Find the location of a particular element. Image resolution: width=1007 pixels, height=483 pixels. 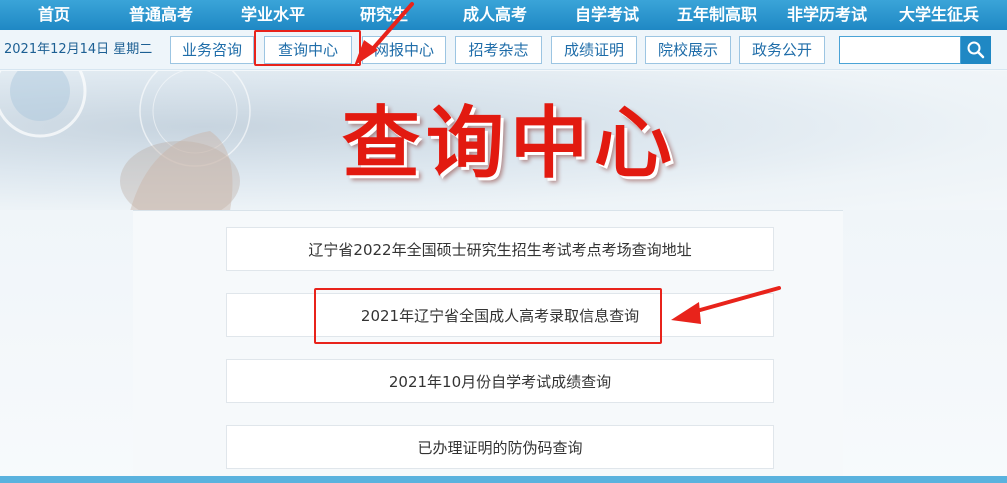

search-button is located at coordinates (976, 50).